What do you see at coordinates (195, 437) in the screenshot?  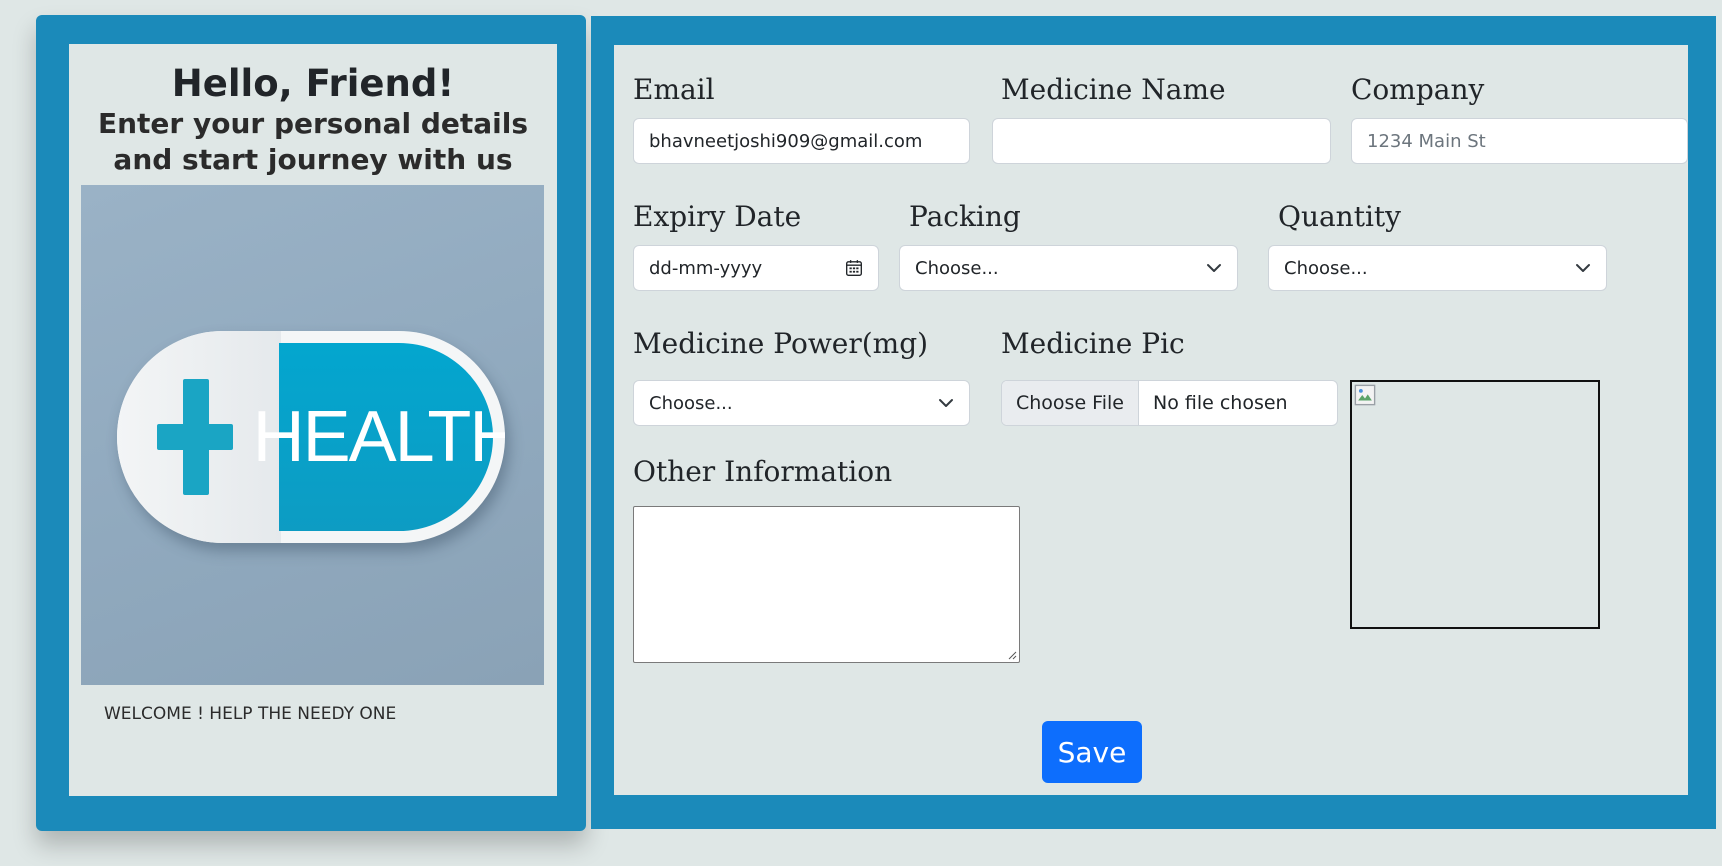 I see `medical-cross-bar` at bounding box center [195, 437].